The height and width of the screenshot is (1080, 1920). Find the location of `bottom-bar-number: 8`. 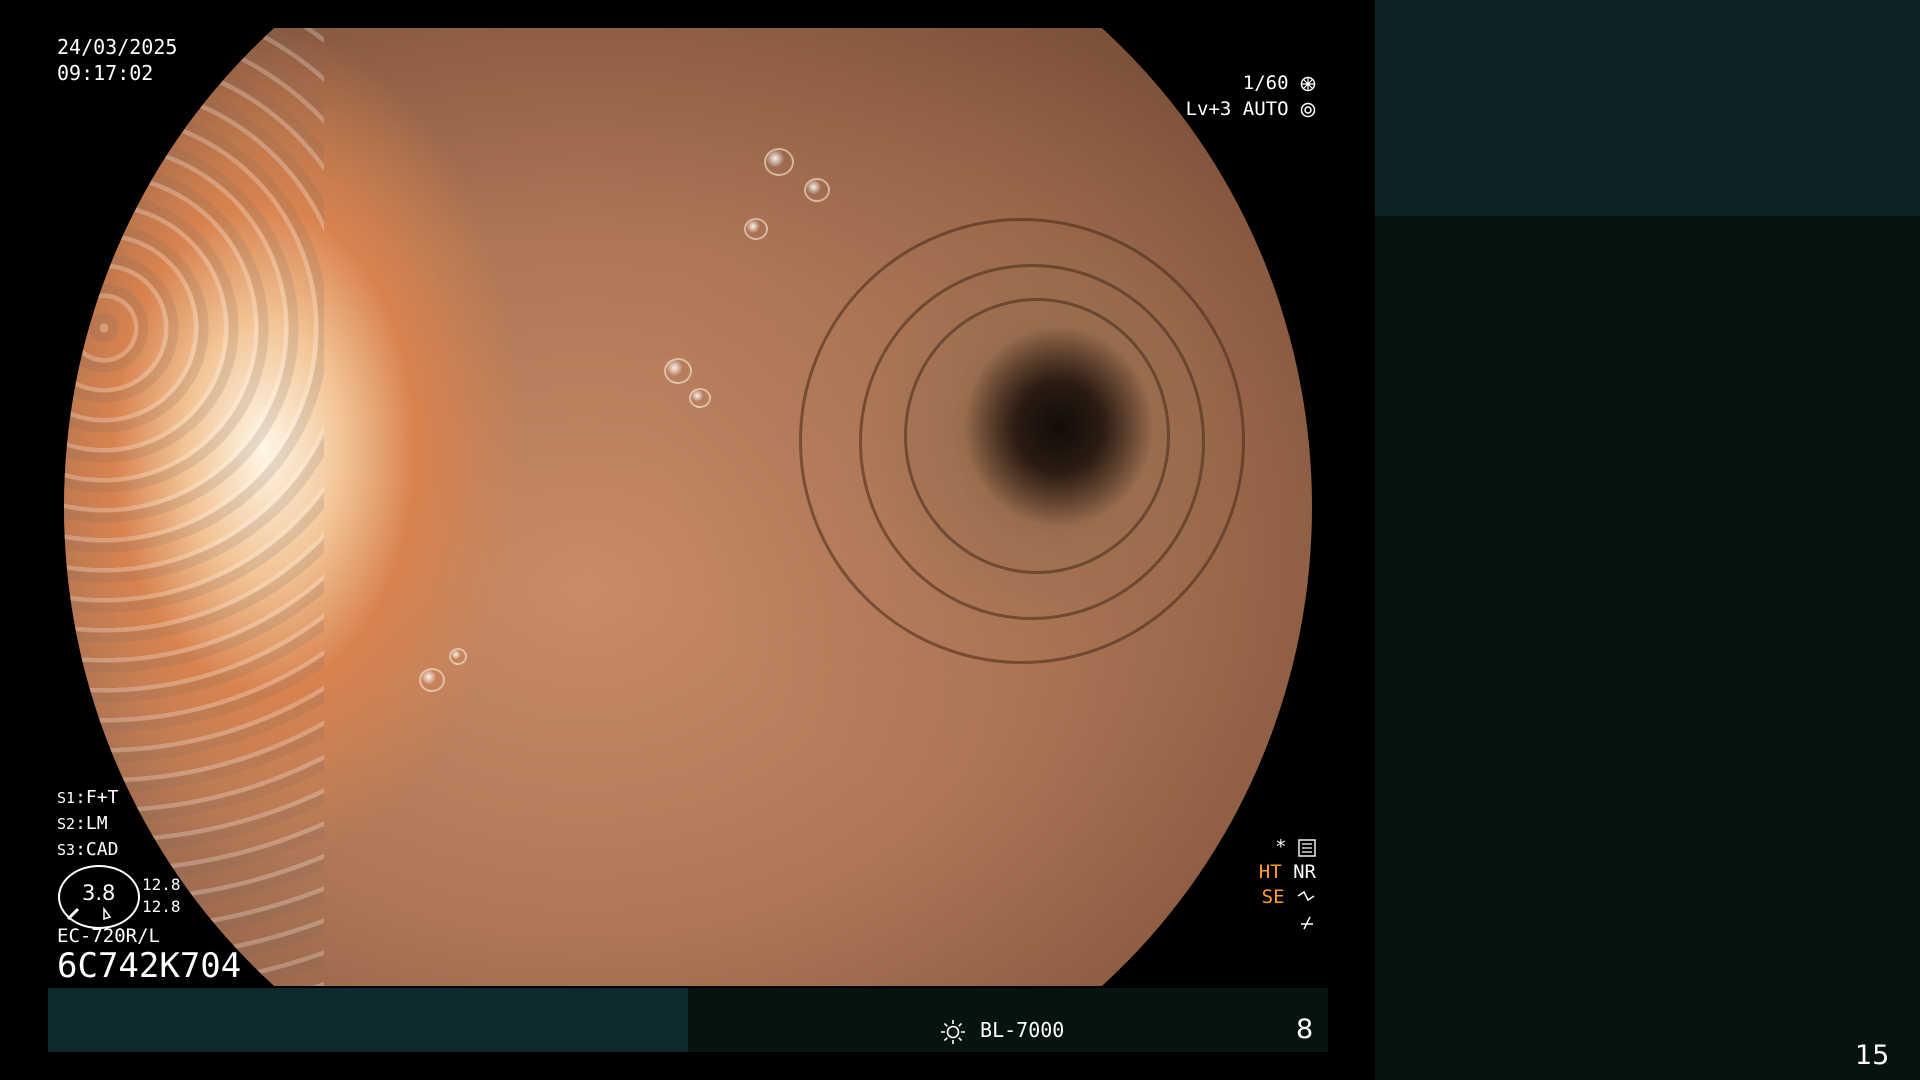

bottom-bar-number: 8 is located at coordinates (1305, 1029).